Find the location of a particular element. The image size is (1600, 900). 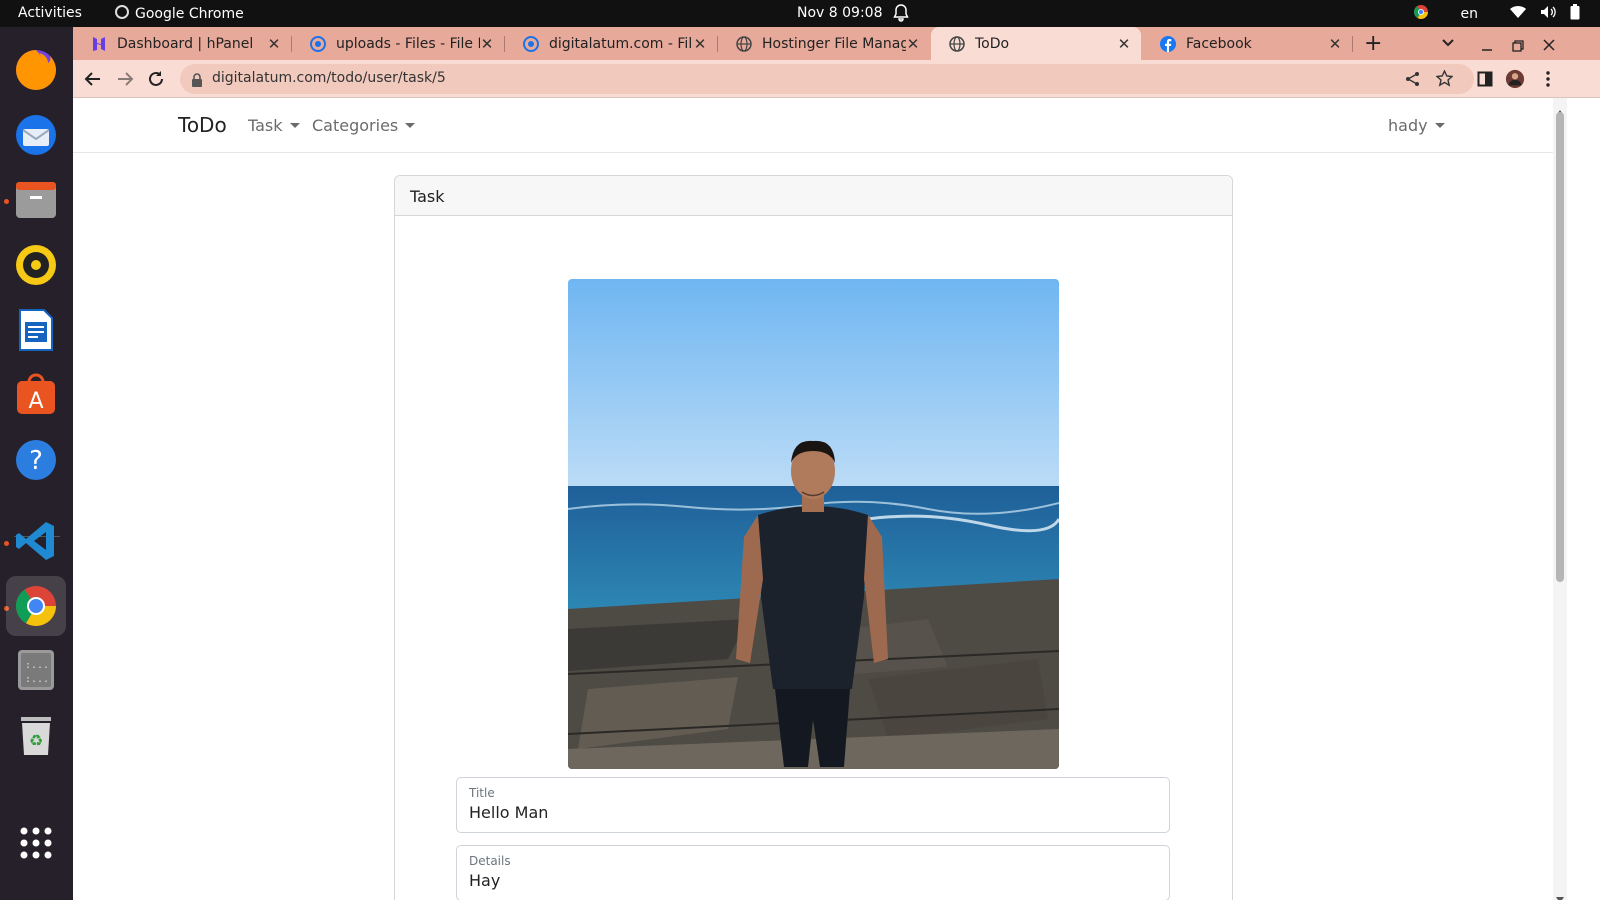

url-text: digitalatum.com/todo/user/task/5 is located at coordinates (329, 78).